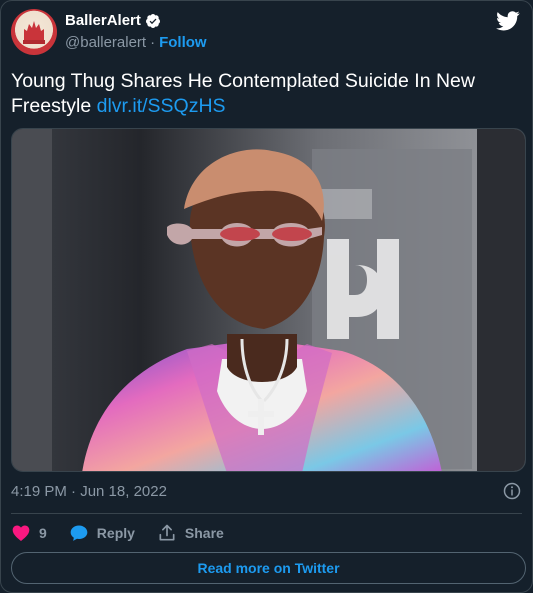  What do you see at coordinates (89, 491) in the screenshot?
I see `tweet-timestamp: 4:19 PM · Jun 18, 2022` at bounding box center [89, 491].